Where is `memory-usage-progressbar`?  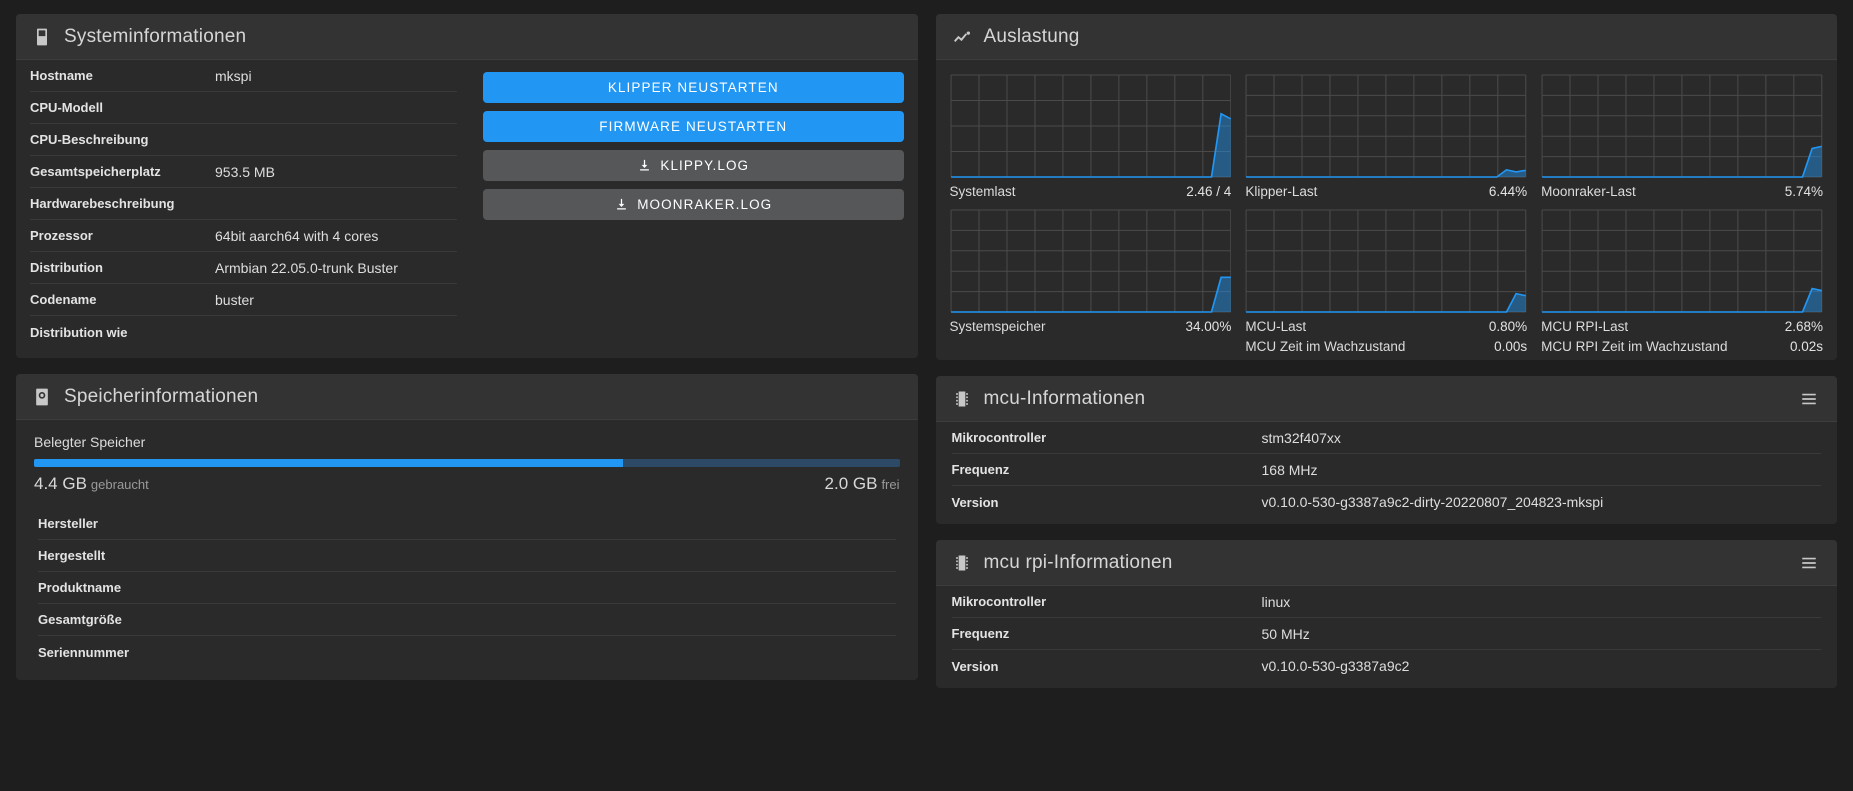
memory-usage-progressbar is located at coordinates (467, 463).